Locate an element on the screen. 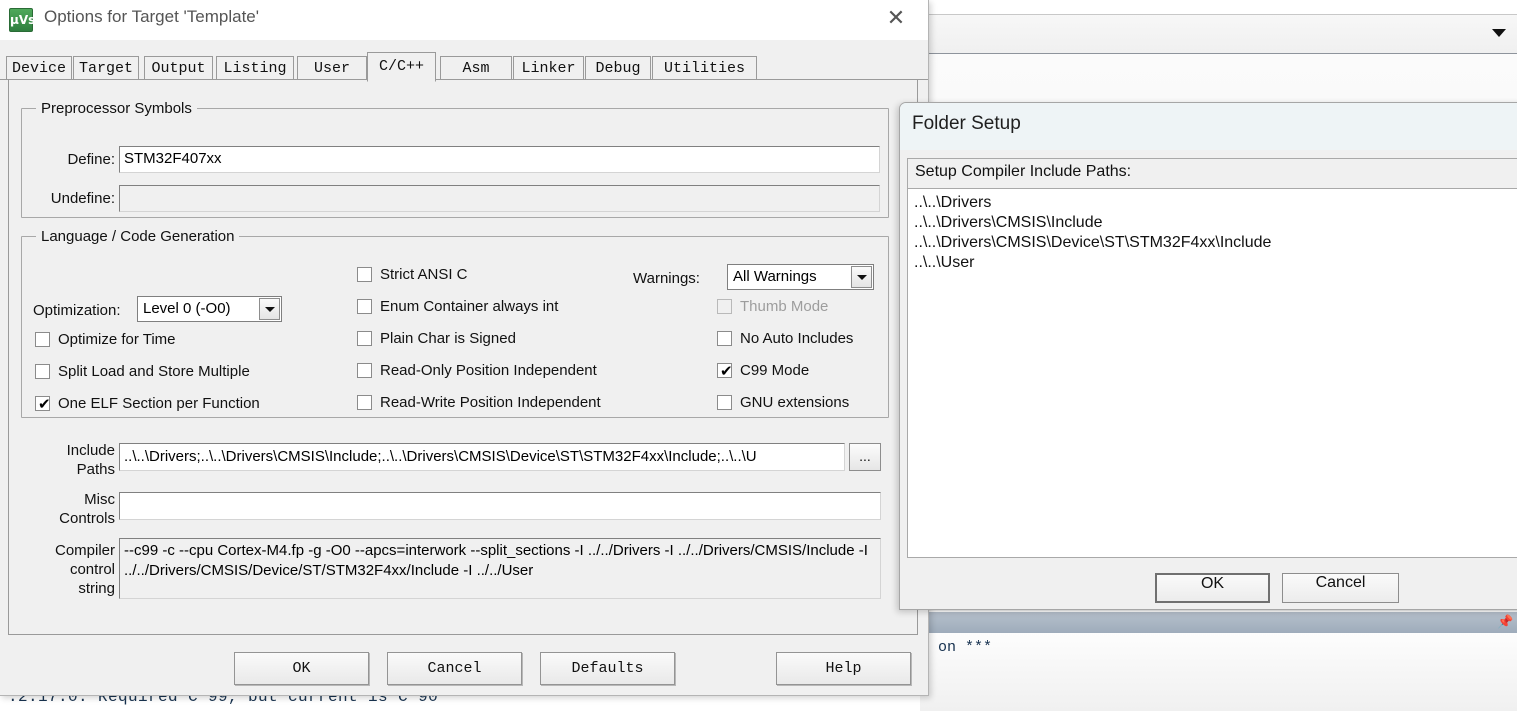  checkbox-label: Thumb Mode is located at coordinates (784, 306).